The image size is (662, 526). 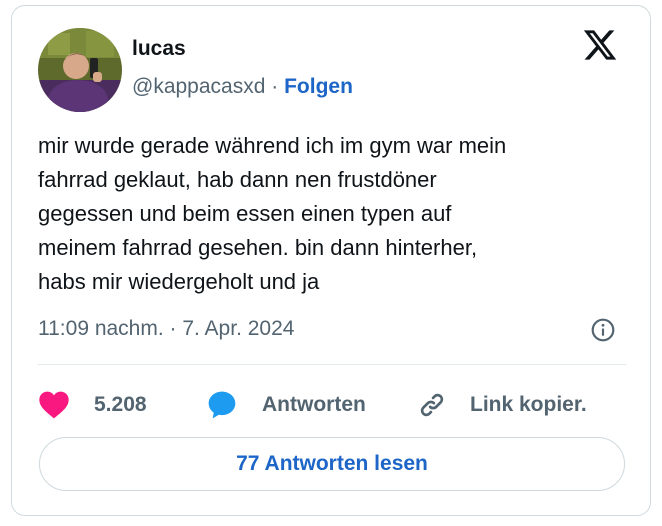 What do you see at coordinates (432, 405) in the screenshot?
I see `link-icon` at bounding box center [432, 405].